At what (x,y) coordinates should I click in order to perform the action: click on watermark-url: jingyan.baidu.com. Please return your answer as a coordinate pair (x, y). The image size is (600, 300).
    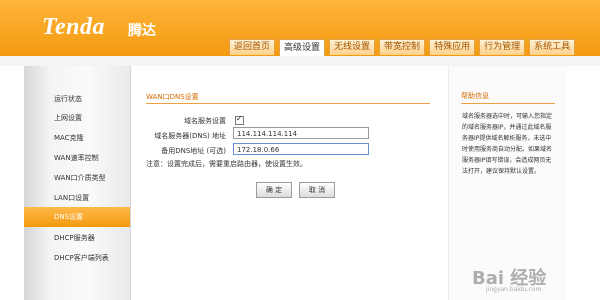
    Looking at the image, I should click on (514, 289).